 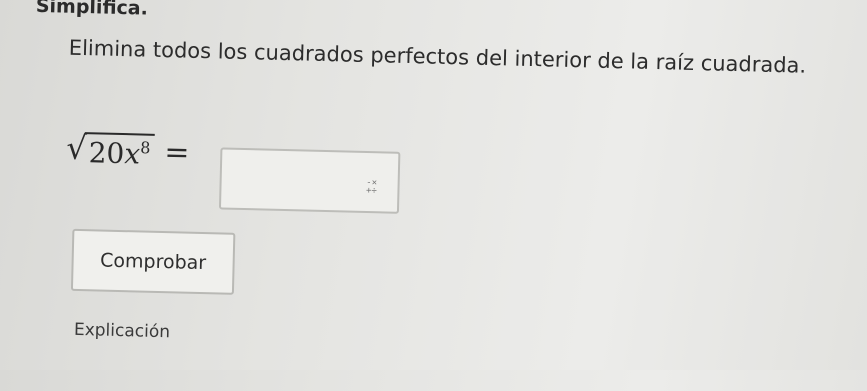 What do you see at coordinates (153, 261) in the screenshot?
I see `check-button: Comprobar` at bounding box center [153, 261].